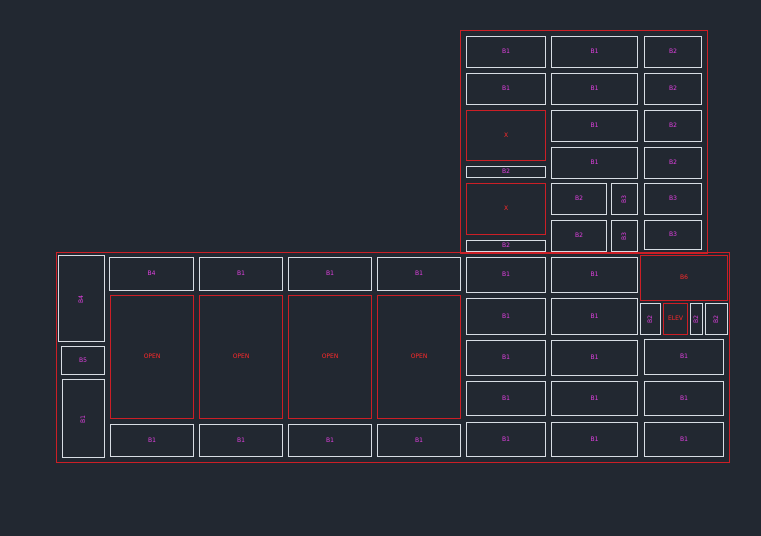 This screenshot has height=536, width=761. I want to click on room-label: B5, so click(83, 360).